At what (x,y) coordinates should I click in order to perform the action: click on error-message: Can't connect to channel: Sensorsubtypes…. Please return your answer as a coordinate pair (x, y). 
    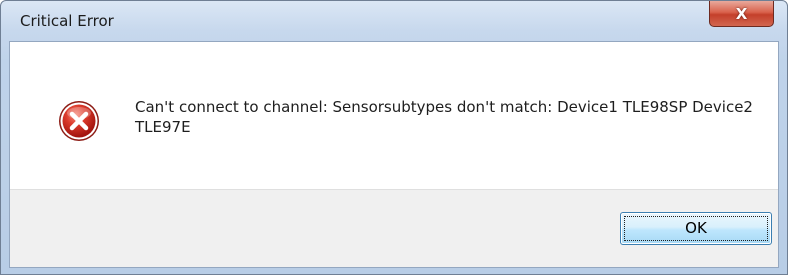
    Looking at the image, I should click on (444, 117).